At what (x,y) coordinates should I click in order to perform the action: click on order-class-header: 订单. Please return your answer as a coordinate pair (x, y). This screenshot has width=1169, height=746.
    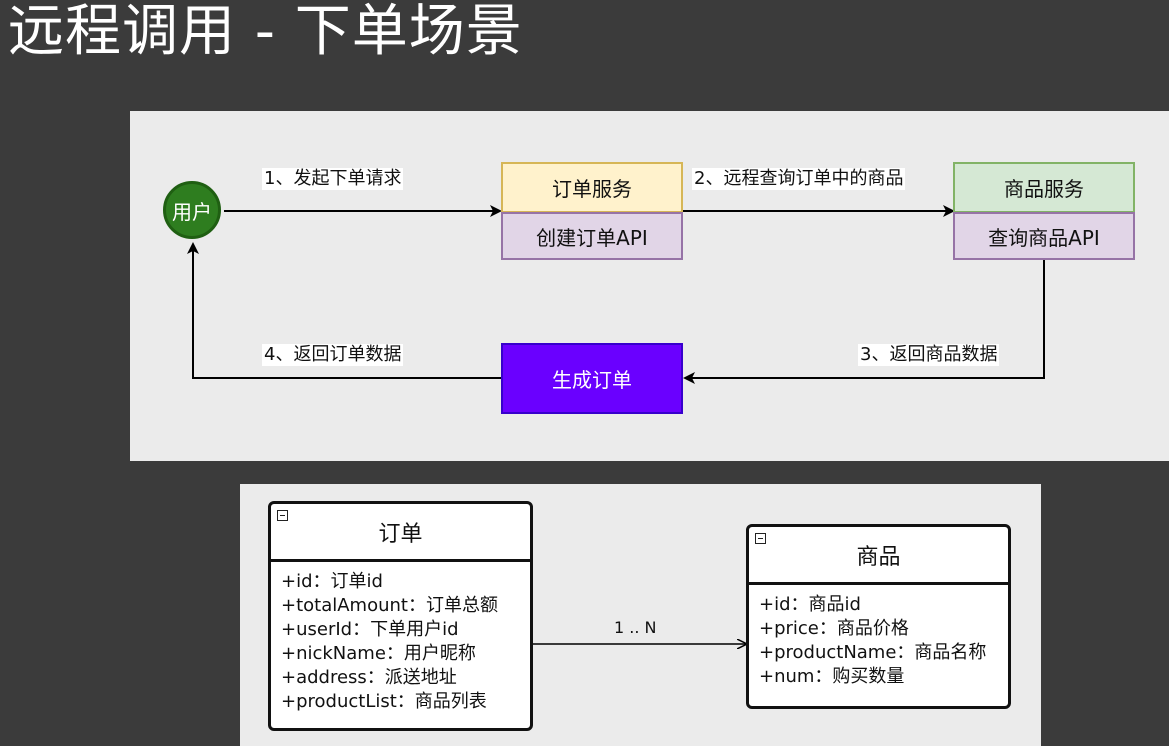
    Looking at the image, I should click on (400, 533).